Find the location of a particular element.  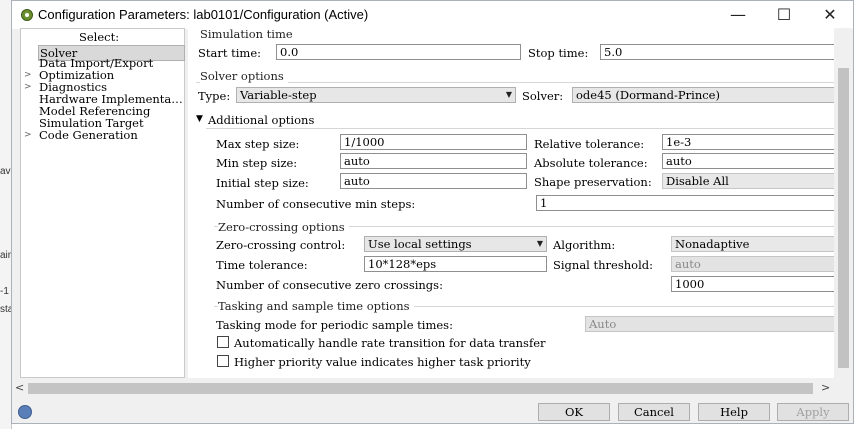

min-step-size-input: auto is located at coordinates (433, 161).